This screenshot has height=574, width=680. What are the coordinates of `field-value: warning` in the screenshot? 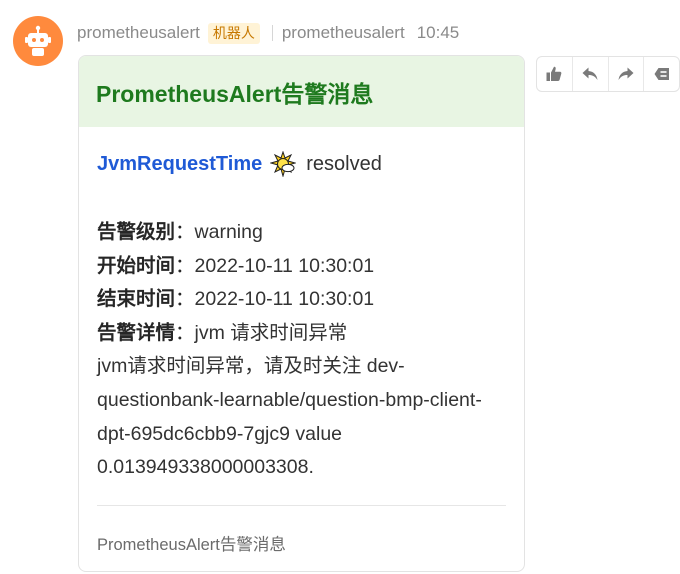 It's located at (228, 232).